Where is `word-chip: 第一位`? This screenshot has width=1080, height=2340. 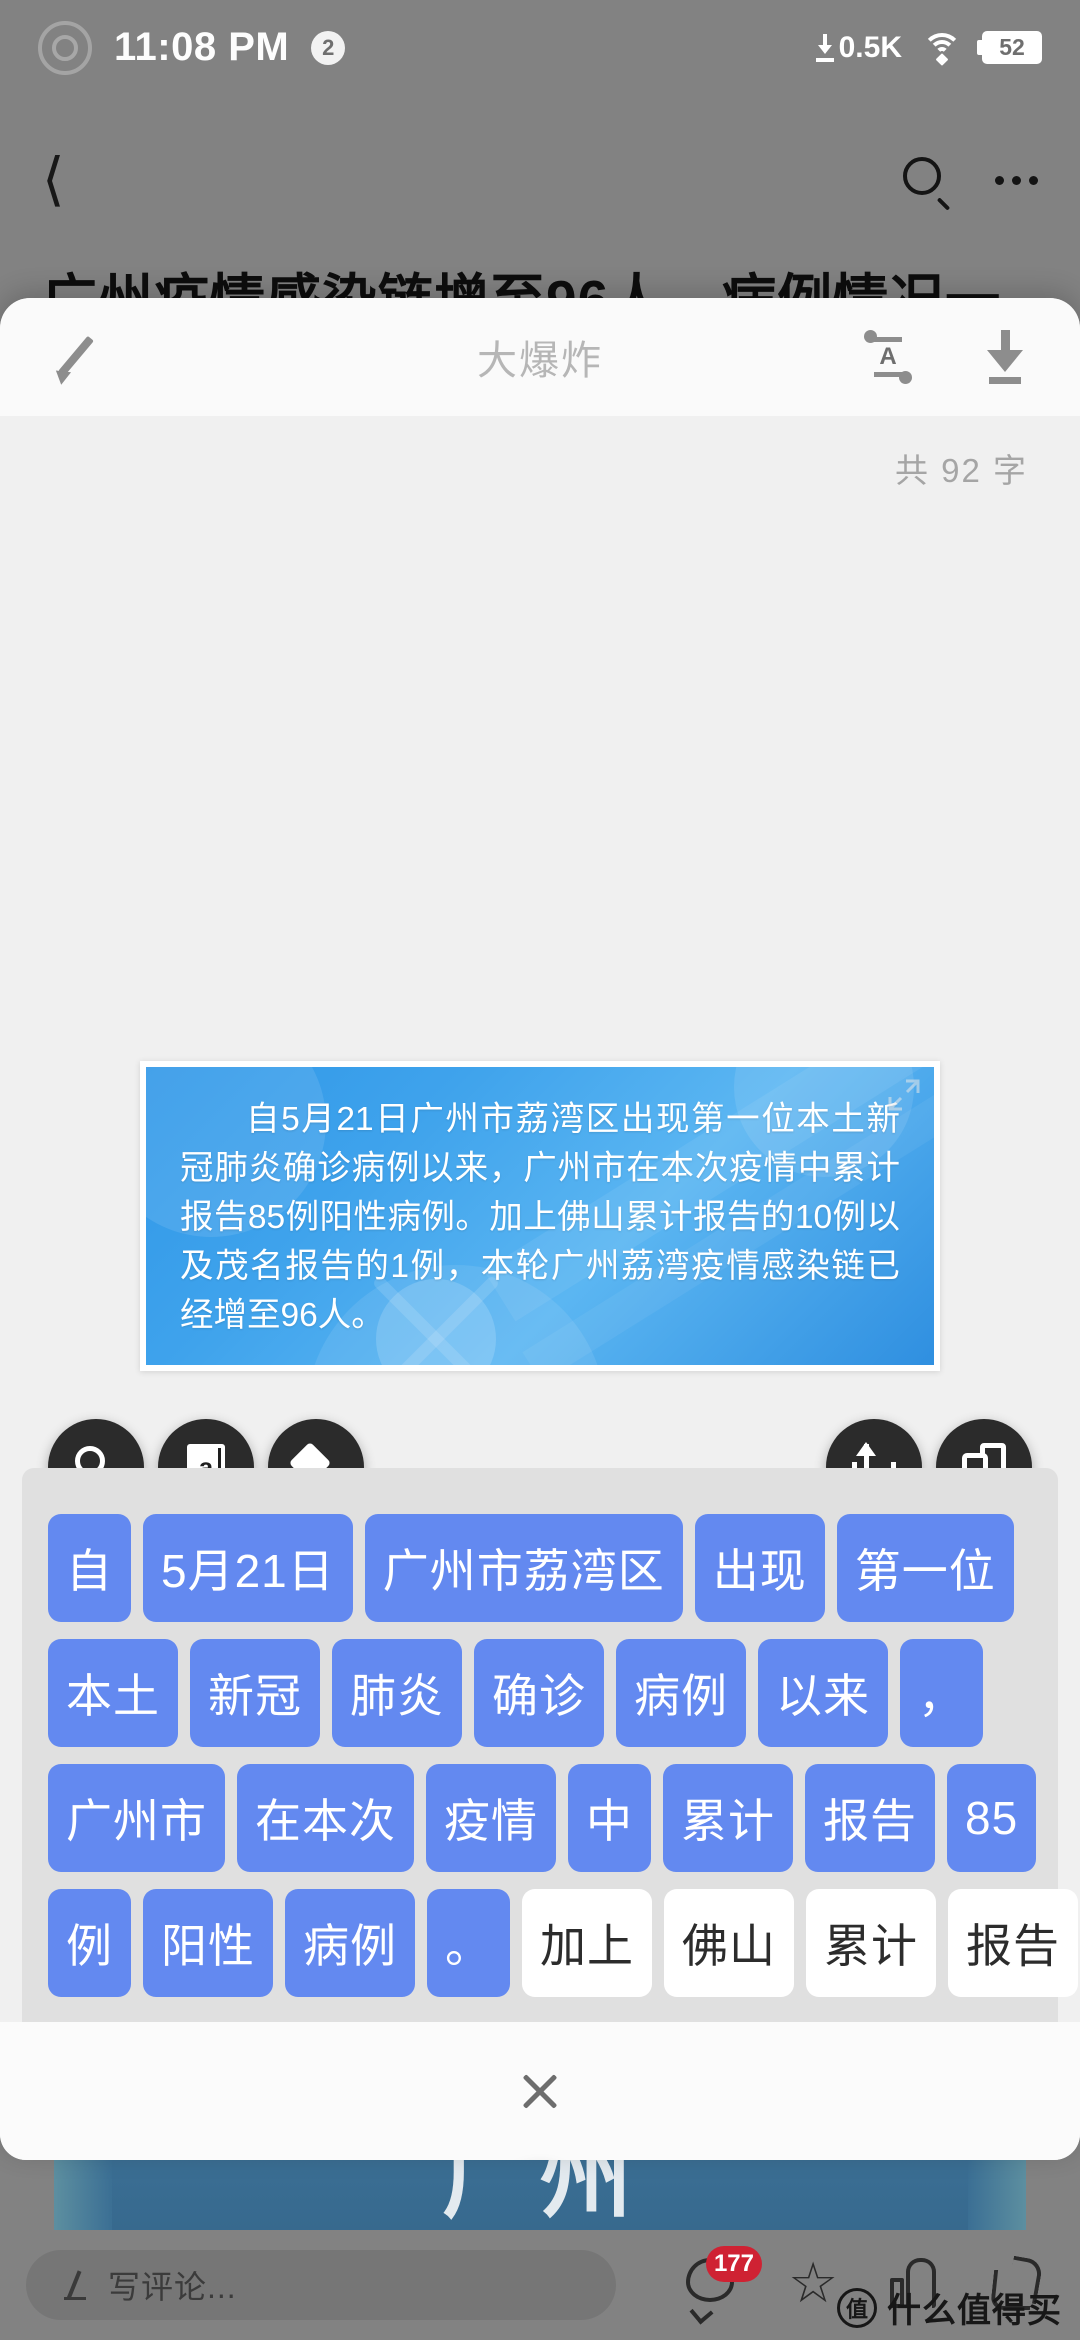 word-chip: 第一位 is located at coordinates (925, 1568).